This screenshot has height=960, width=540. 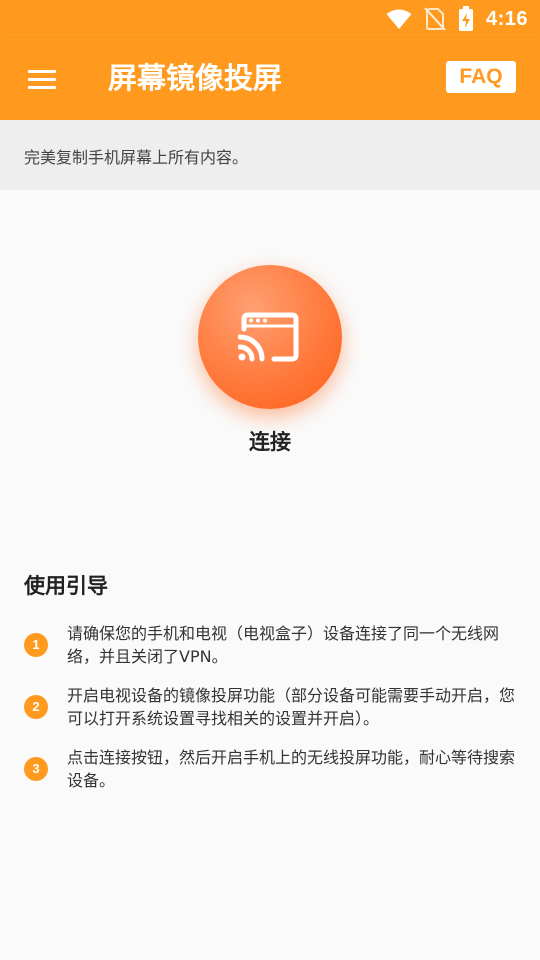 I want to click on battery-charging-icon, so click(x=465, y=18).